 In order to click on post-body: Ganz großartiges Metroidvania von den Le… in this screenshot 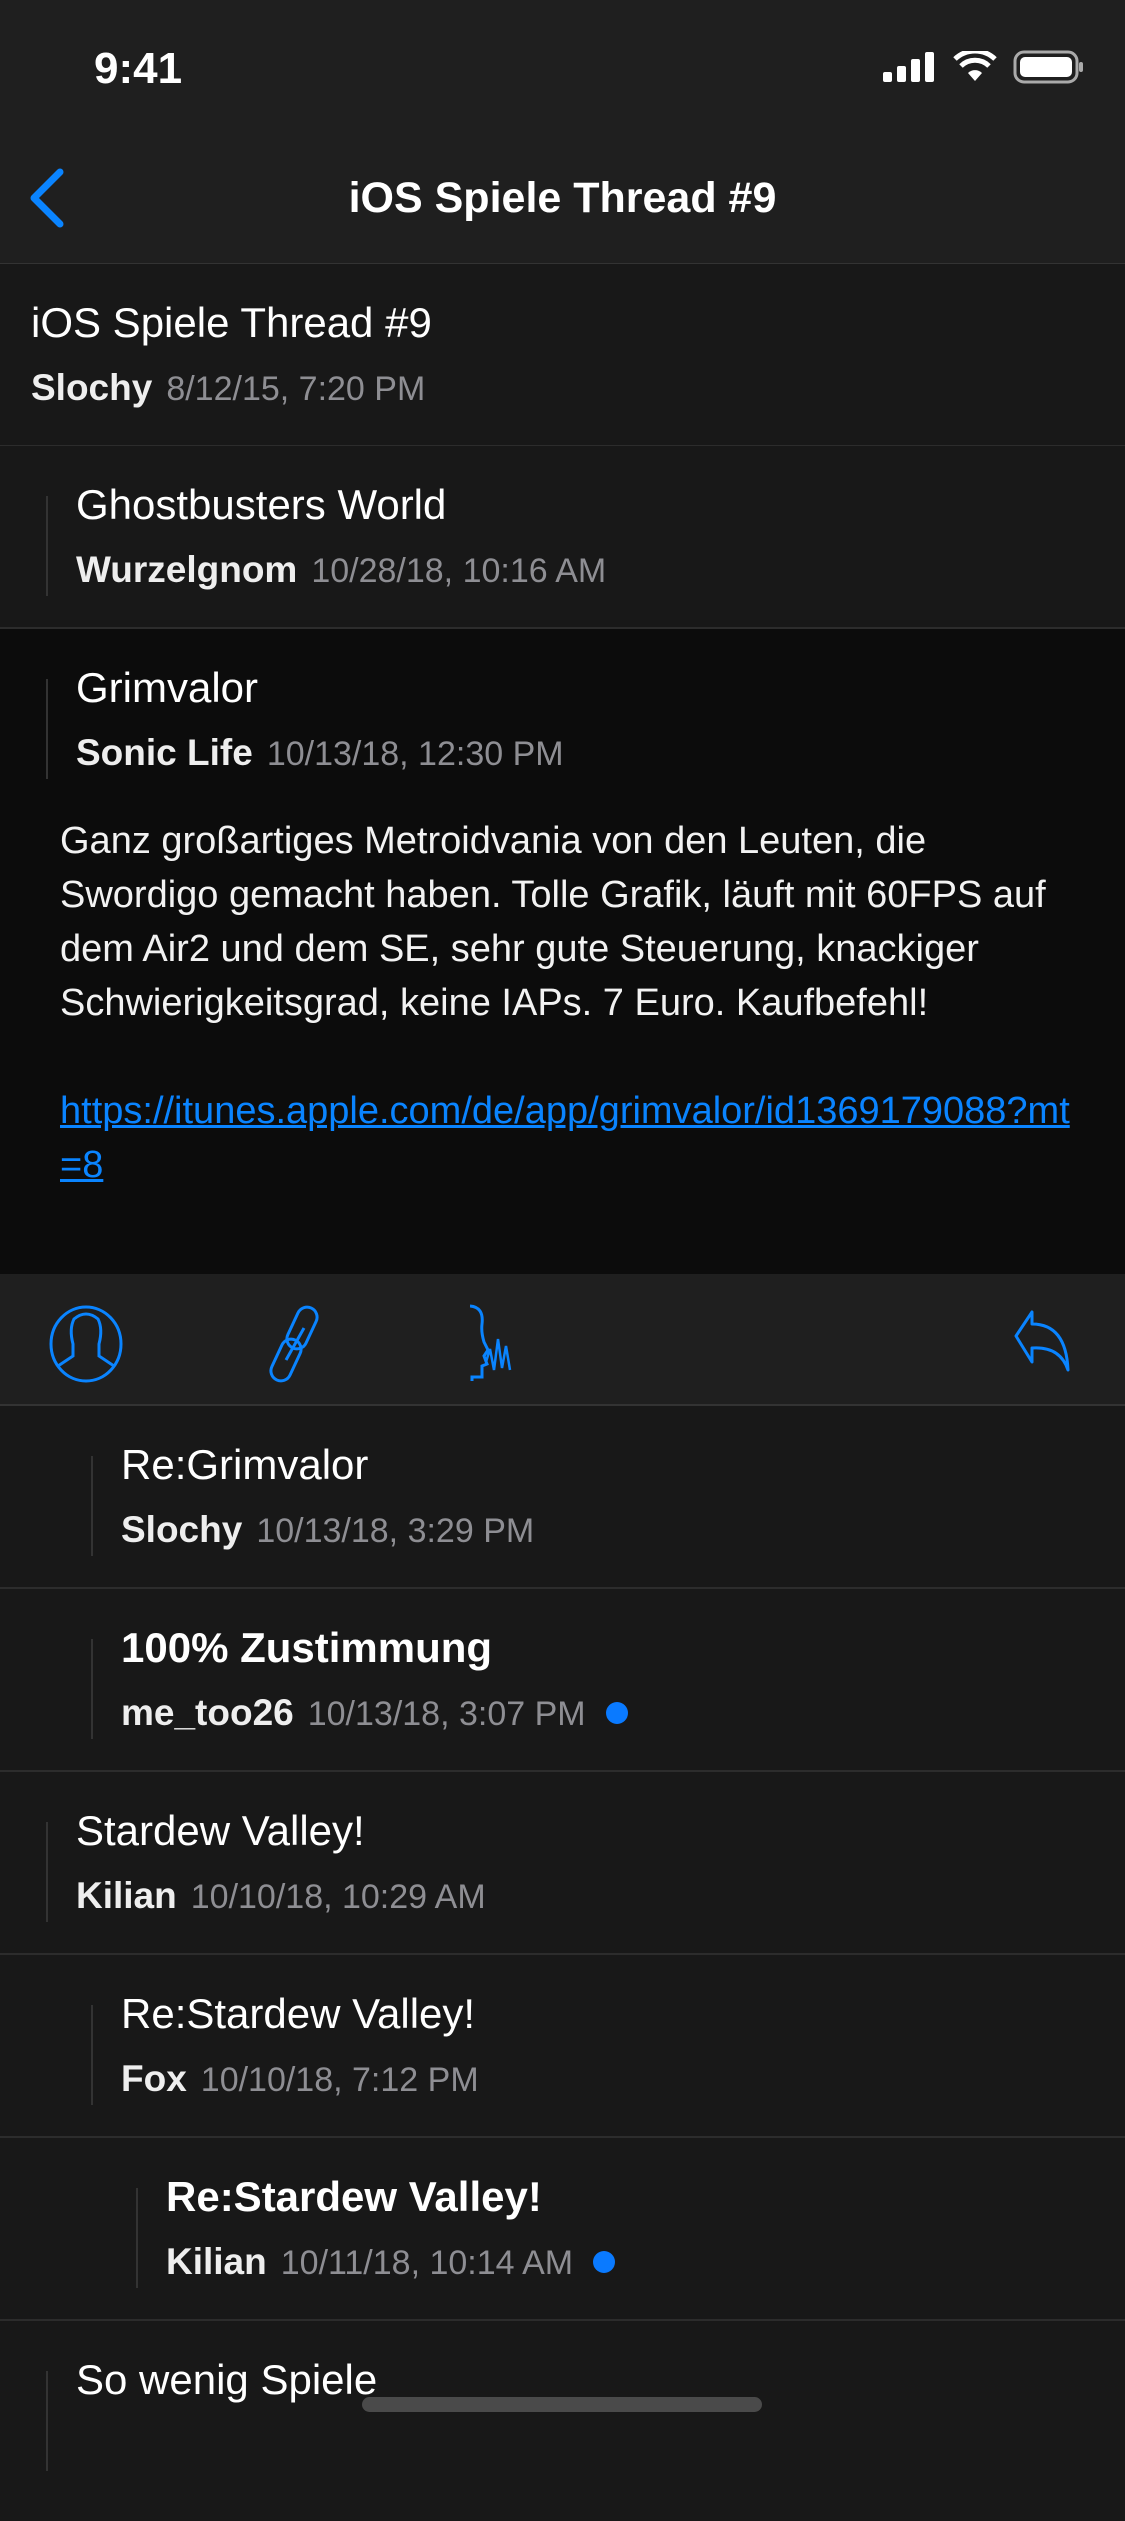, I will do `click(570, 1003)`.